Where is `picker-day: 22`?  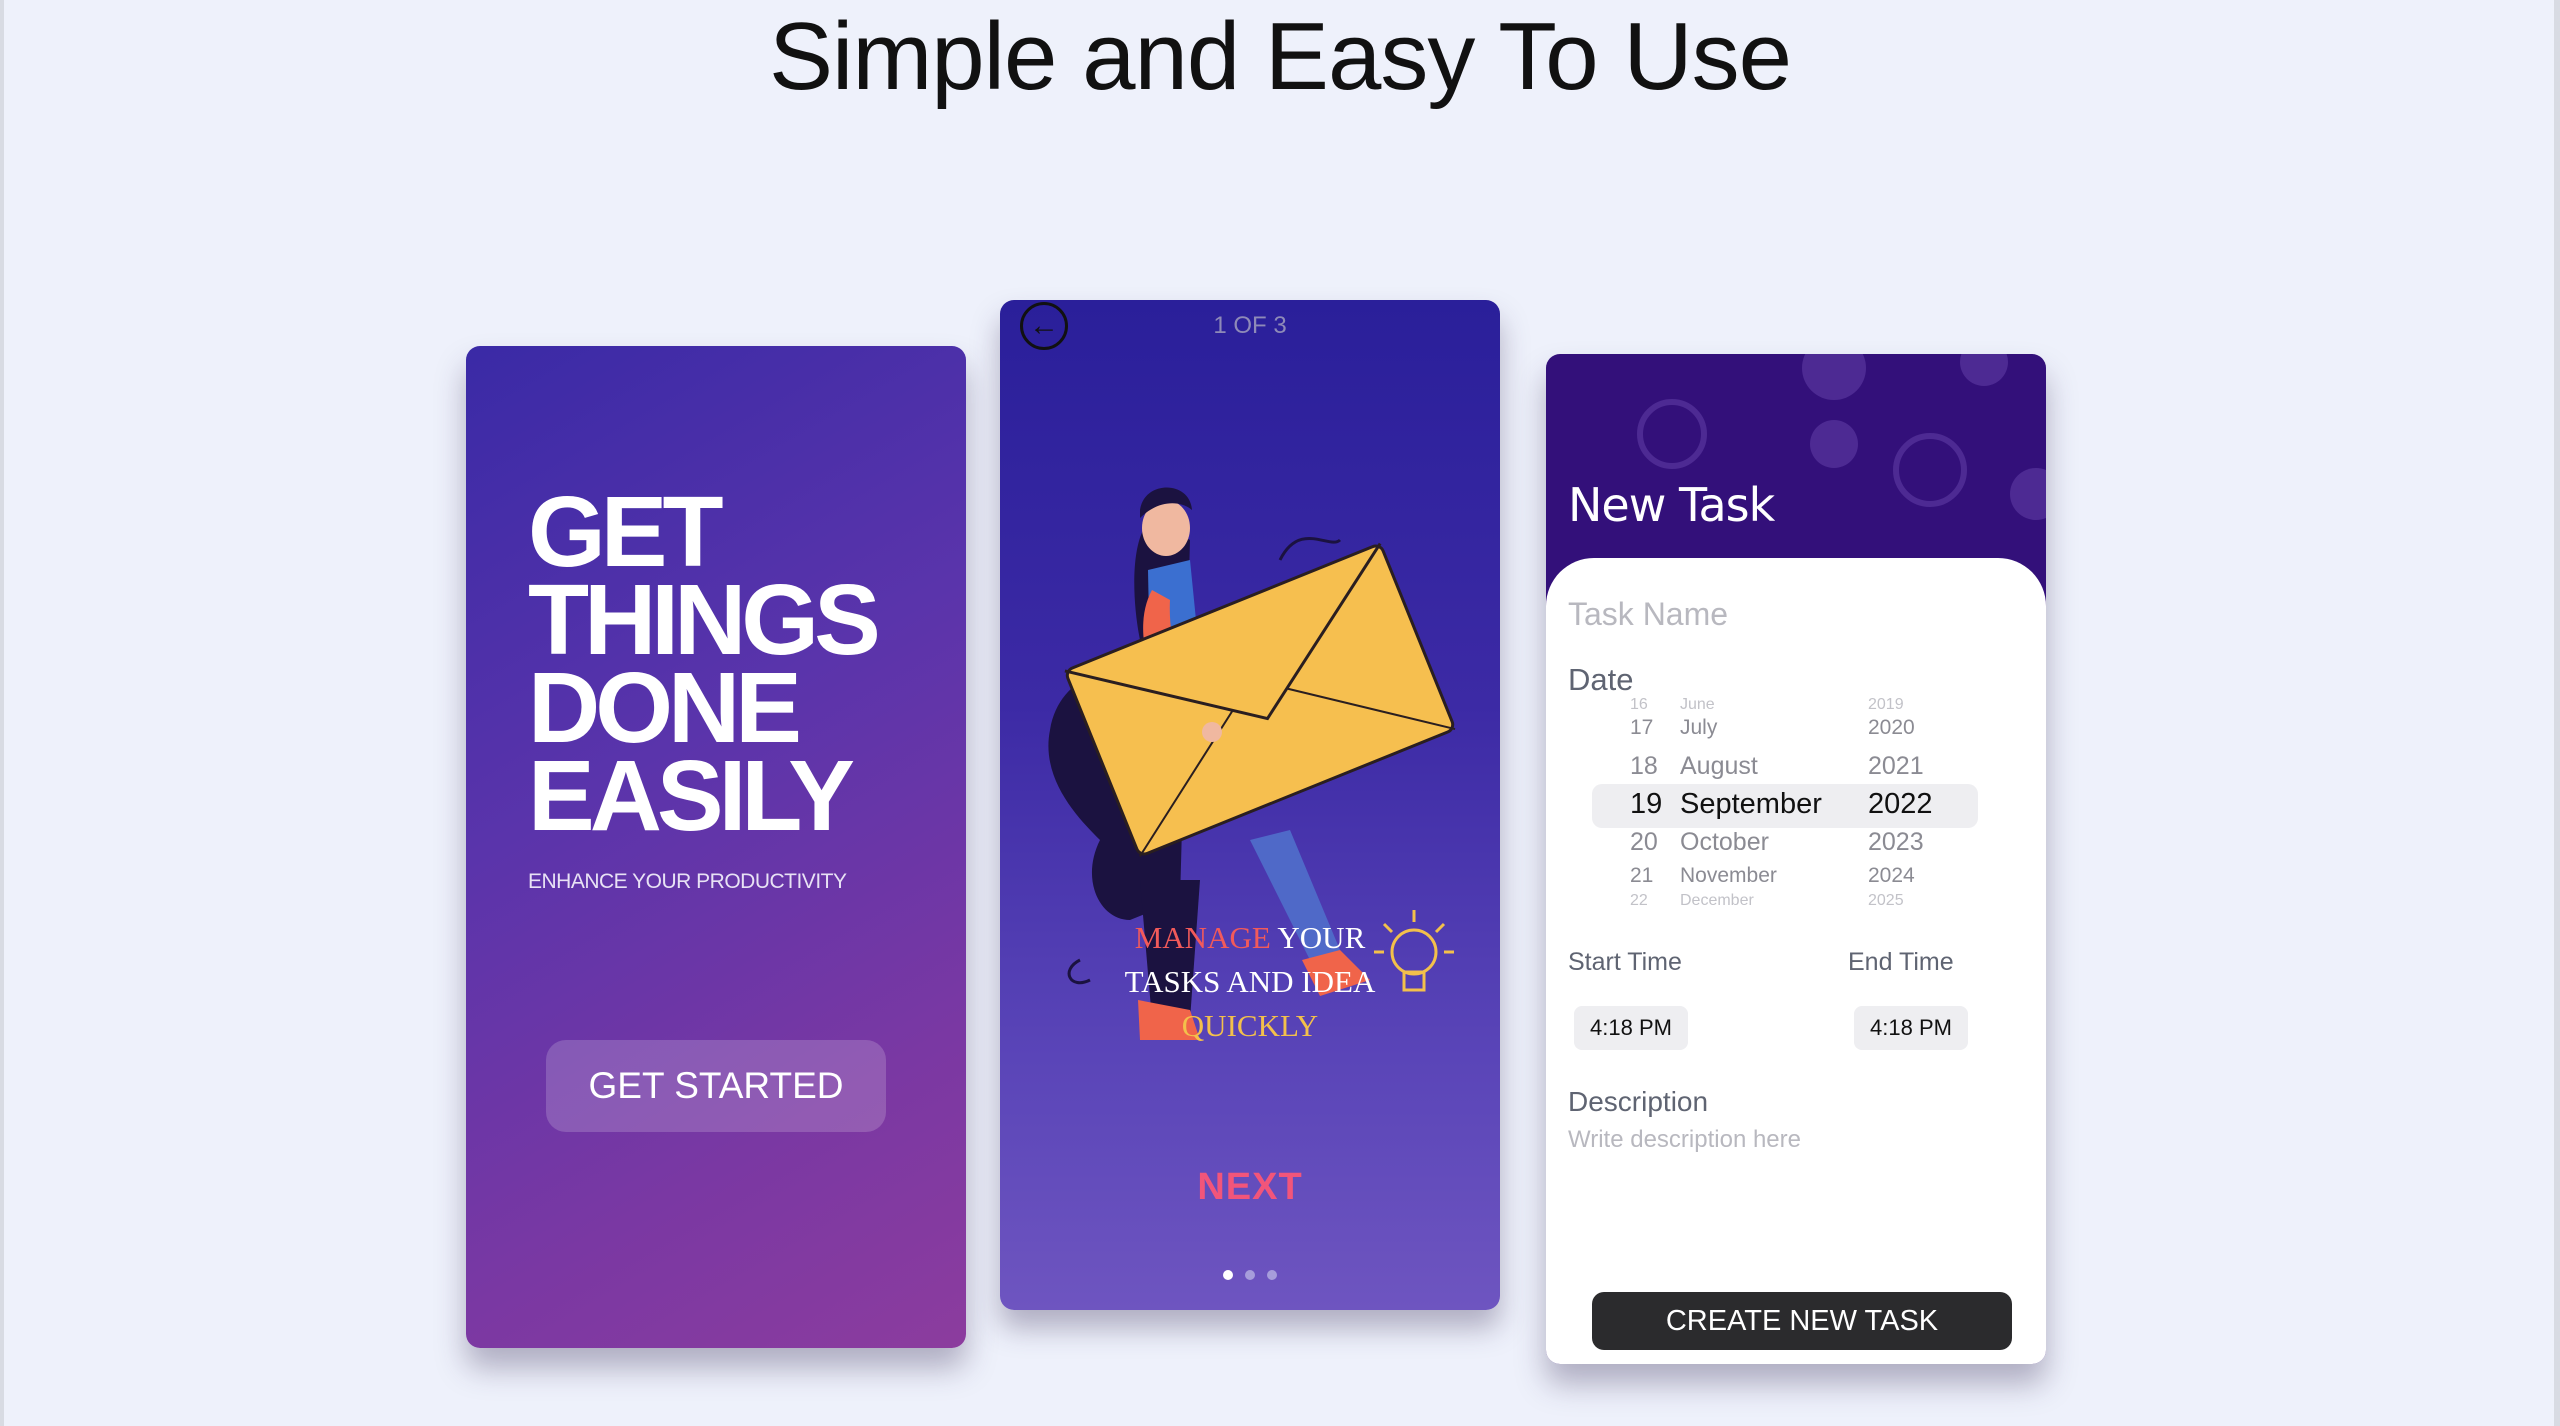
picker-day: 22 is located at coordinates (1639, 900).